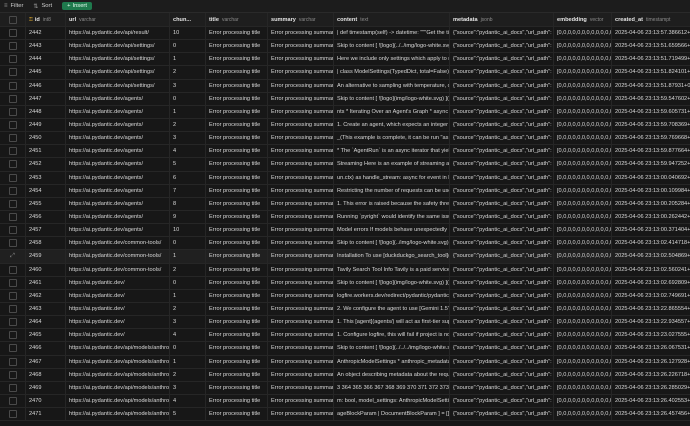 Image resolution: width=690 pixels, height=426 pixels. Describe the element at coordinates (651, 19) in the screenshot. I see `column-header-created-at: created_at timestampt` at that location.